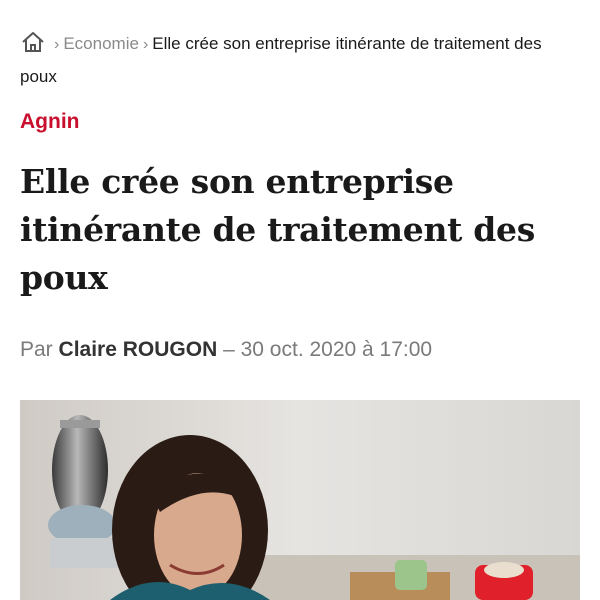  I want to click on publish-date: 30 oct. 2020 à 17:00, so click(336, 349).